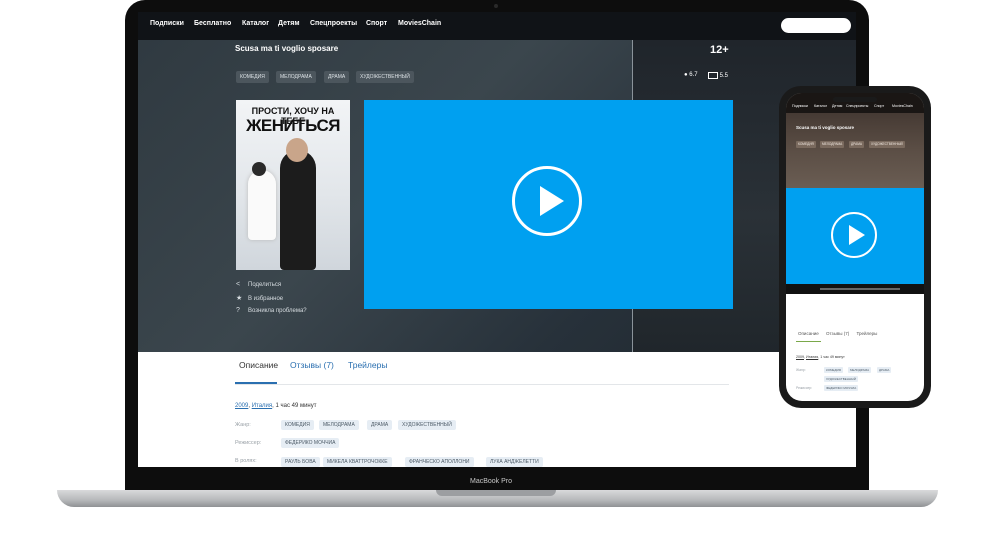 This screenshot has width=994, height=534. Describe the element at coordinates (296, 406) in the screenshot. I see `duration: 1 час 49 минут` at that location.